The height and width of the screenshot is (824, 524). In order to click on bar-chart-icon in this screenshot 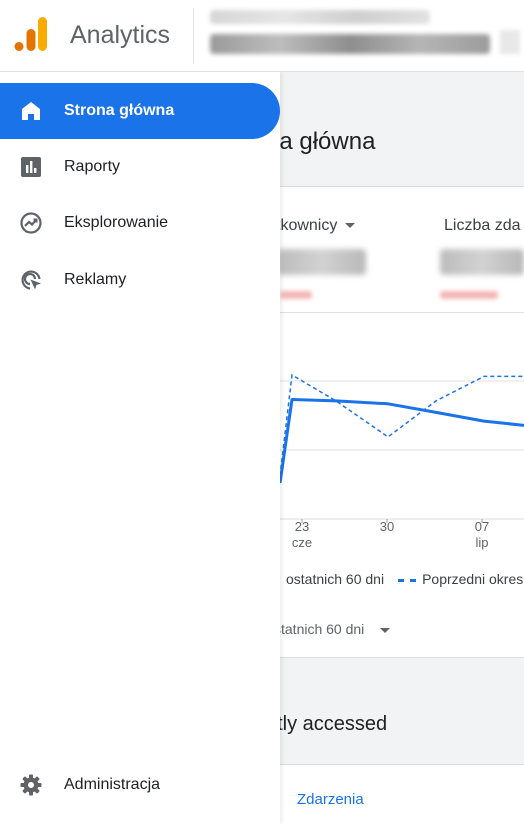, I will do `click(31, 167)`.